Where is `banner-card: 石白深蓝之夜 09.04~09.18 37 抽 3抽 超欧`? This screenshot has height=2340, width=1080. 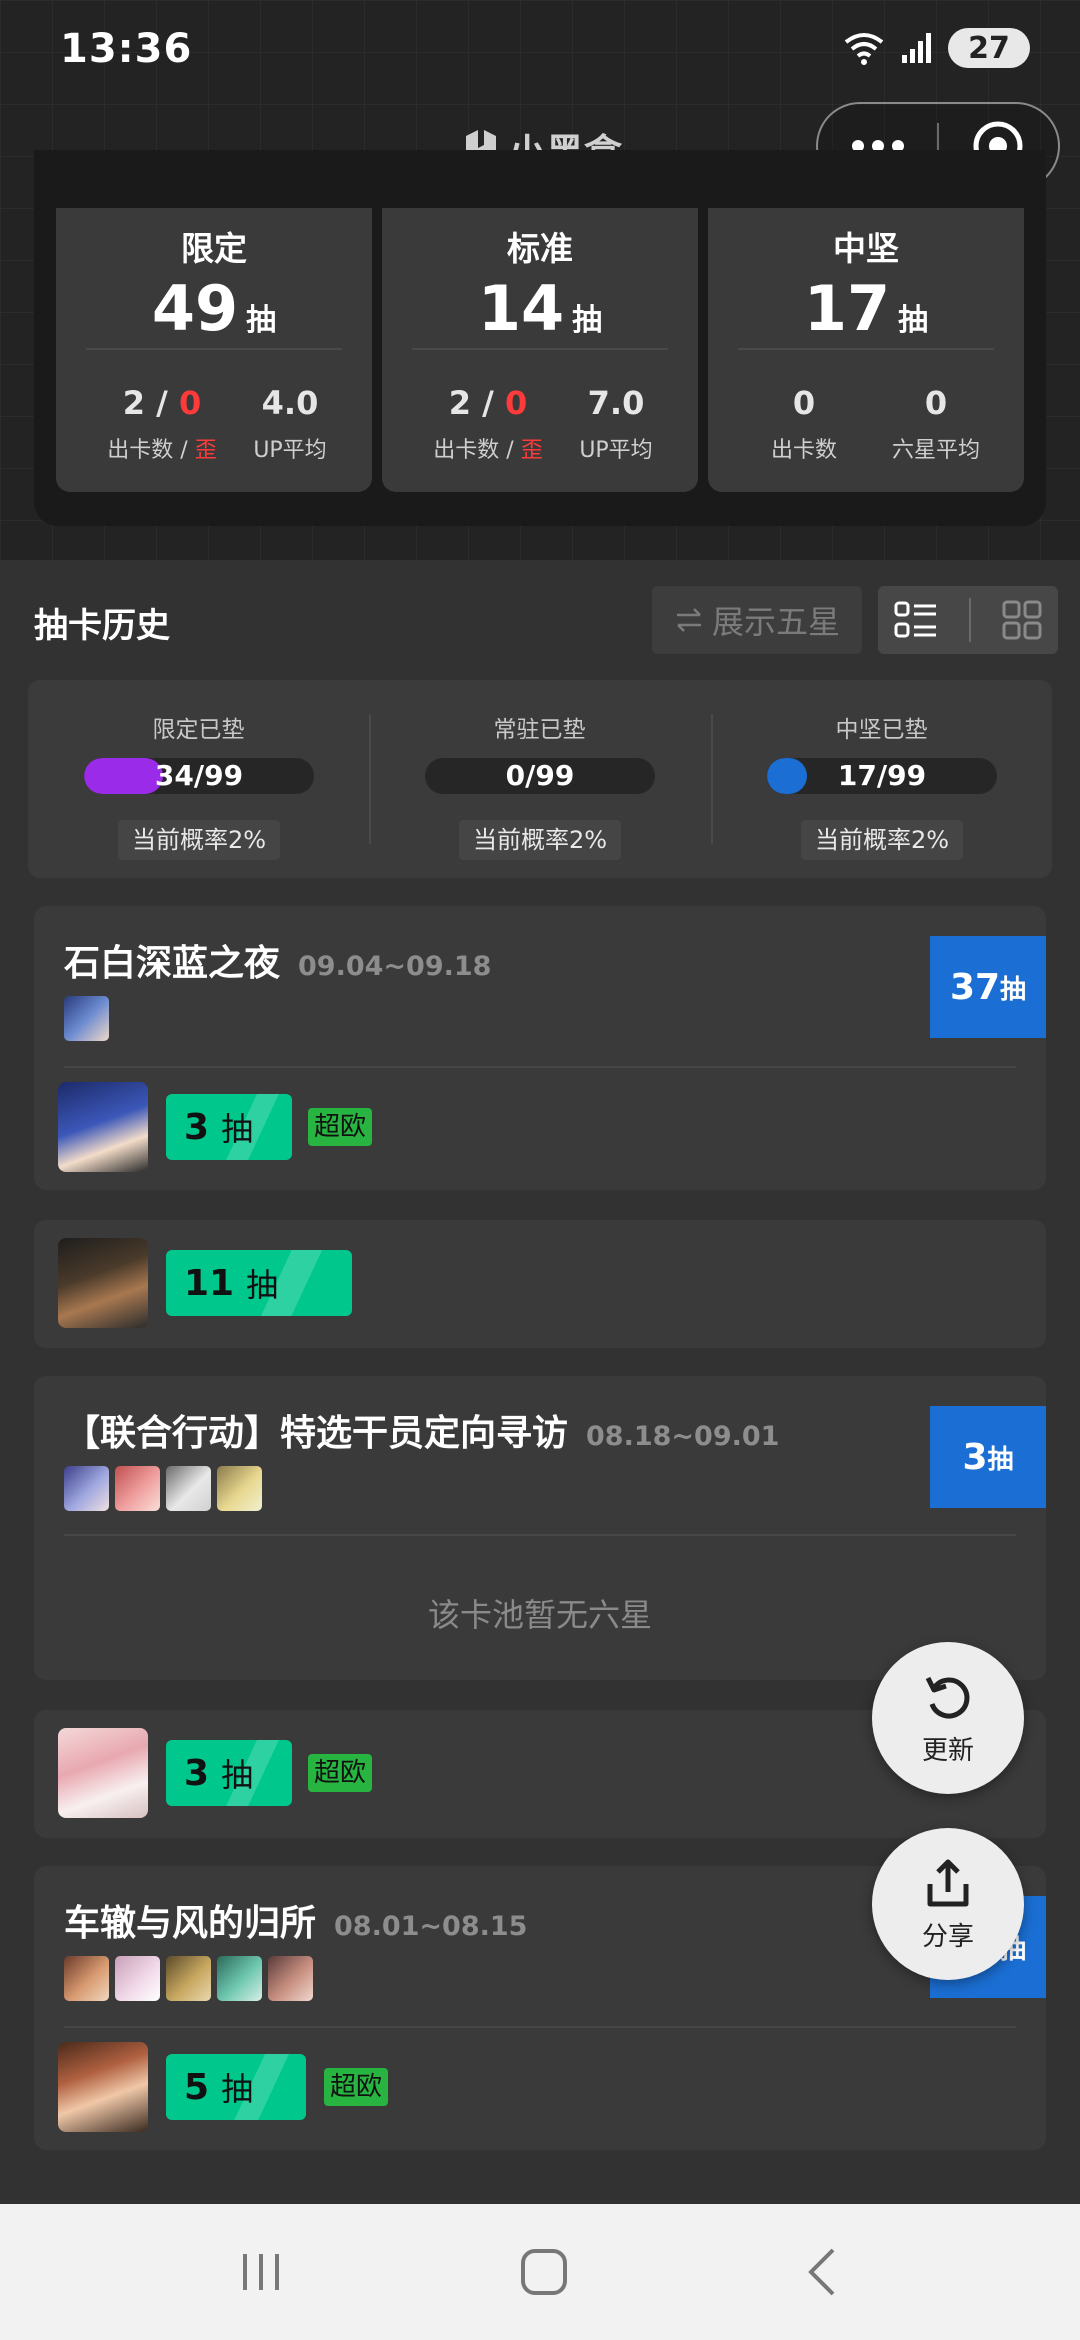
banner-card: 石白深蓝之夜 09.04~09.18 37 抽 3抽 超欧 is located at coordinates (540, 1048).